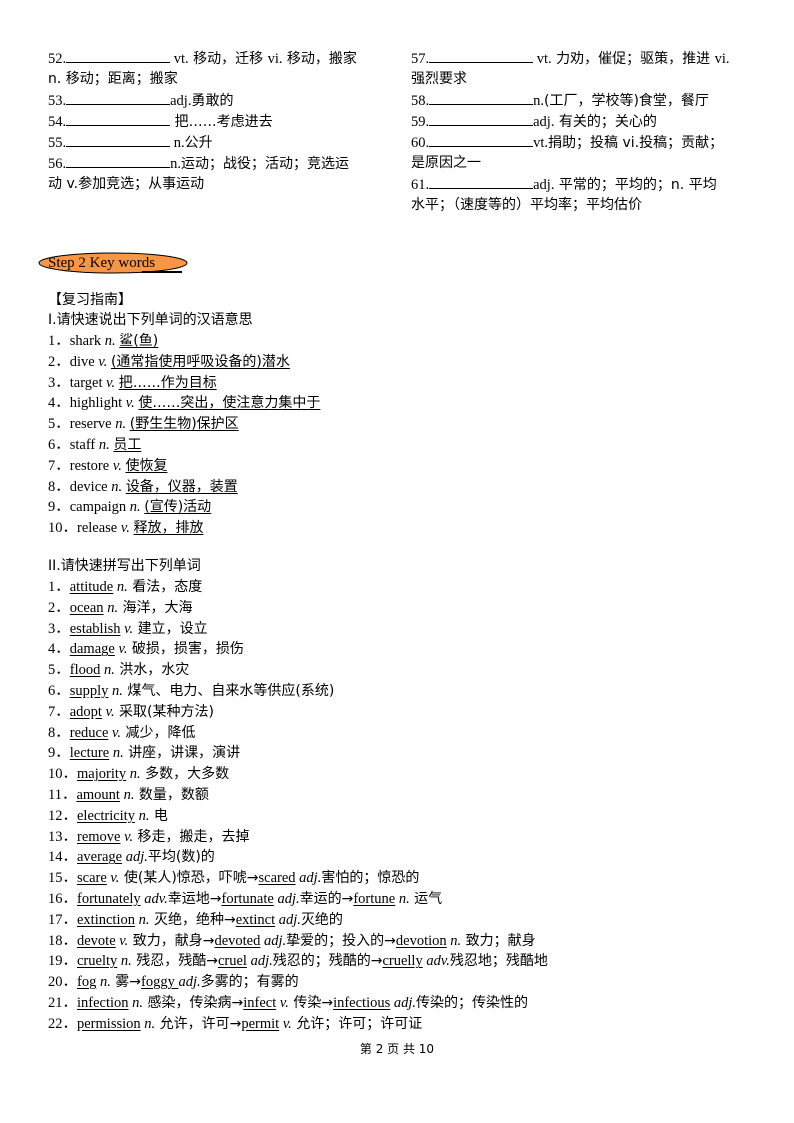 This screenshot has width=794, height=1123. I want to click on item-number: 18．, so click(62, 940).